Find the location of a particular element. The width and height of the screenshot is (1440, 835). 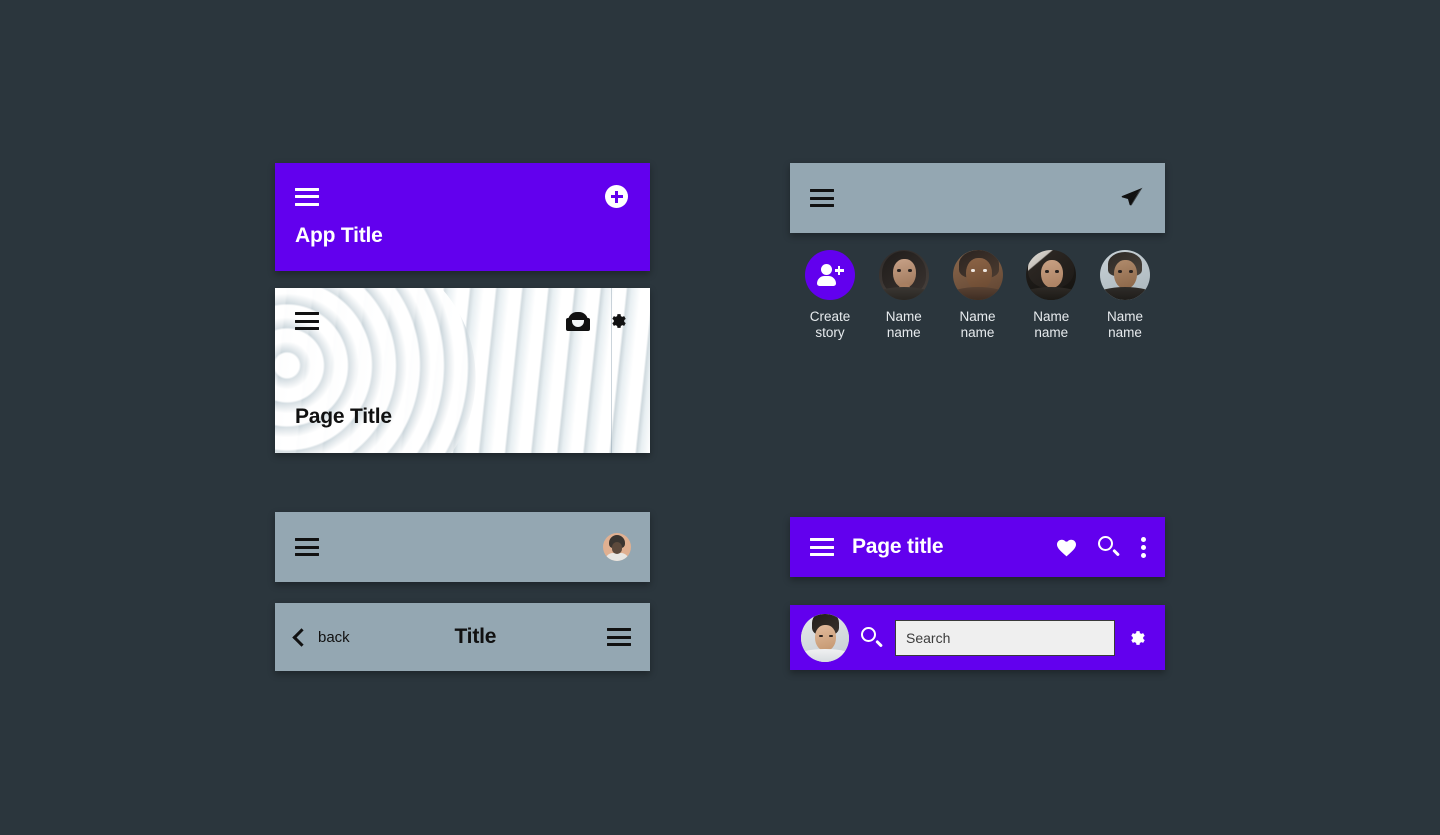

more-vertical-icon is located at coordinates (1143, 547).